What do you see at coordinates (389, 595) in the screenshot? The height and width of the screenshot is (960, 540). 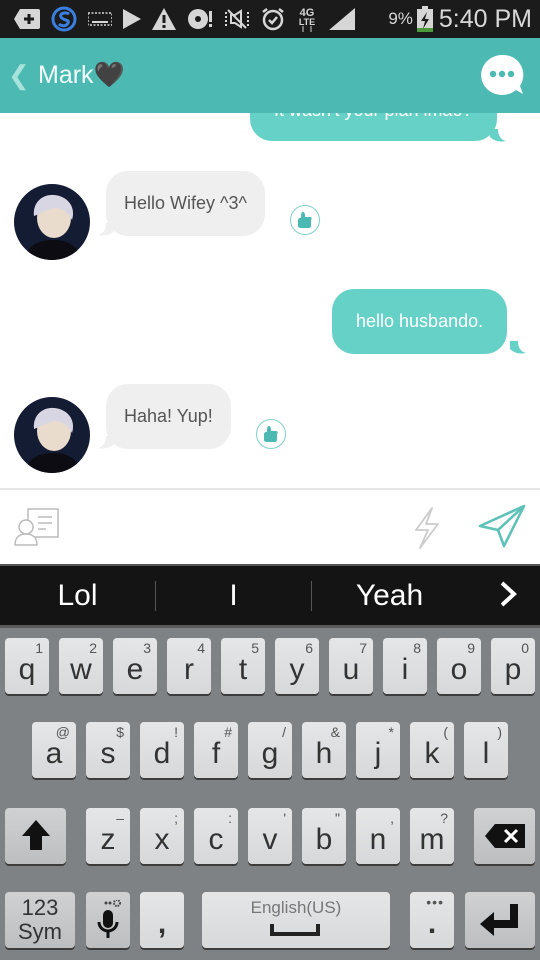 I see `suggestion-item: Yeah` at bounding box center [389, 595].